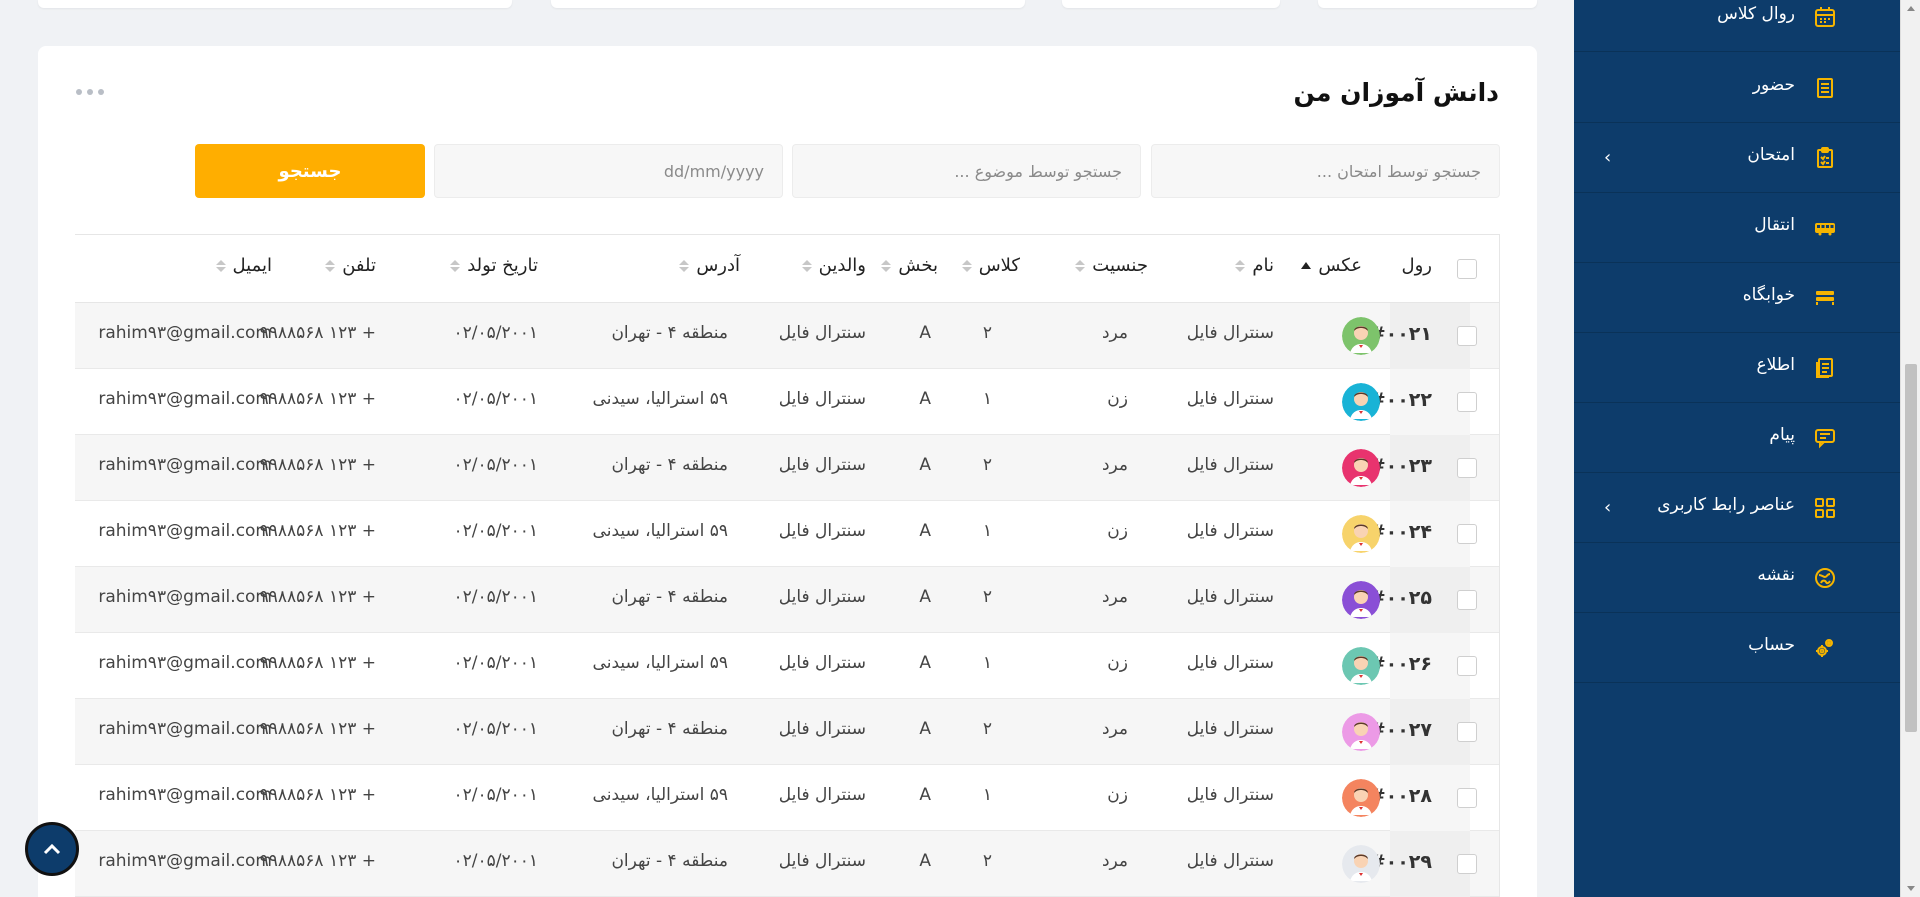 The image size is (1920, 897). What do you see at coordinates (1737, 26) in the screenshot?
I see `sidebar-item-class-routine: روال کلاس` at bounding box center [1737, 26].